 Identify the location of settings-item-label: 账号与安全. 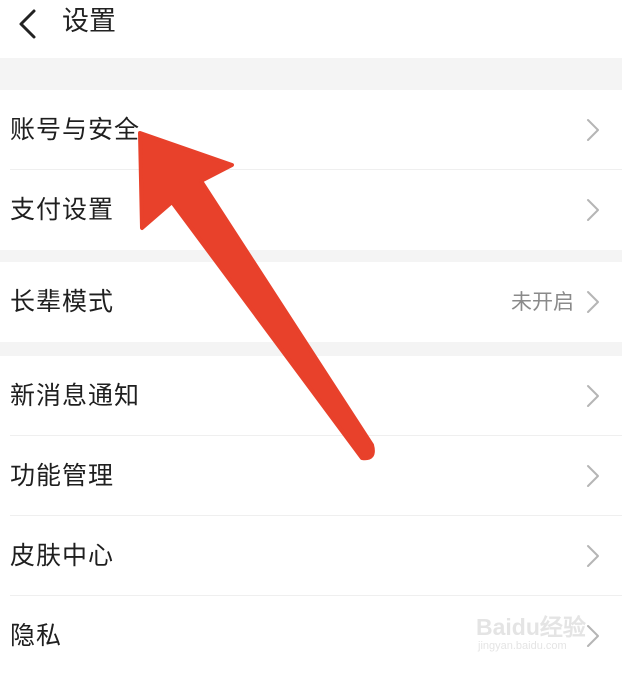
(75, 129).